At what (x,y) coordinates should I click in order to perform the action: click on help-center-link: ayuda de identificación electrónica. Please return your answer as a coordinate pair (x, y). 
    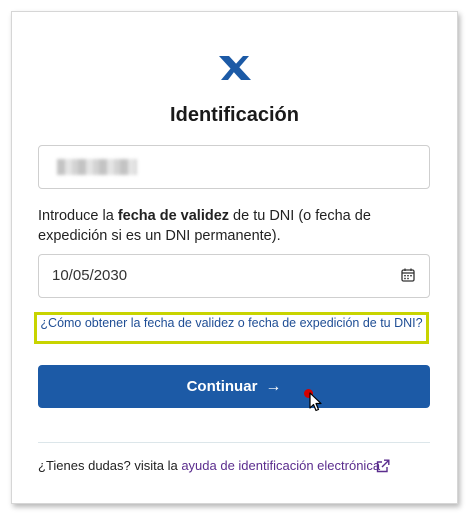
    Looking at the image, I should click on (280, 465).